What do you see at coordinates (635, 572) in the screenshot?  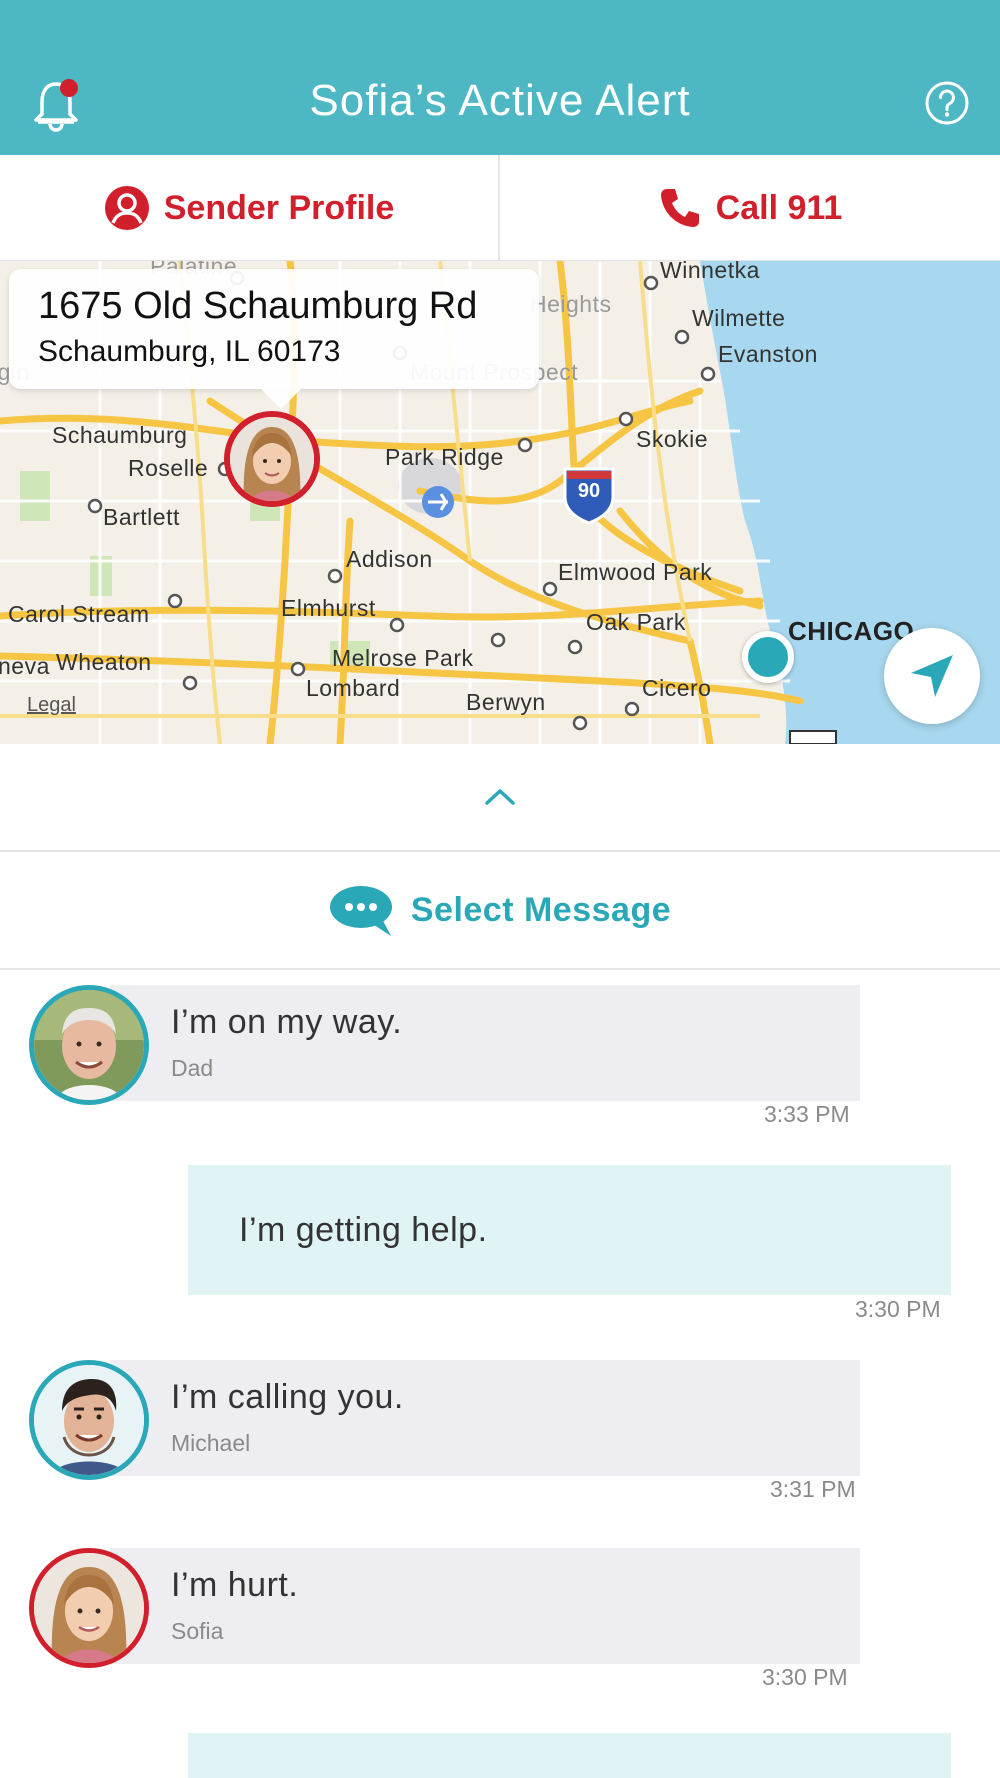 I see `map-label-elmwood-park: Elmwood Park` at bounding box center [635, 572].